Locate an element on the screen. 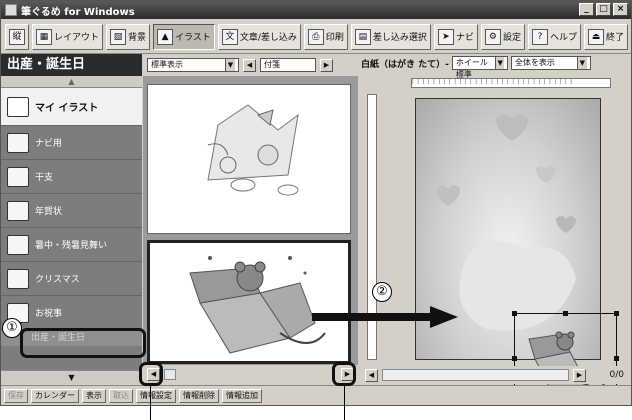  illust-thumbnail-selected is located at coordinates (249, 302).